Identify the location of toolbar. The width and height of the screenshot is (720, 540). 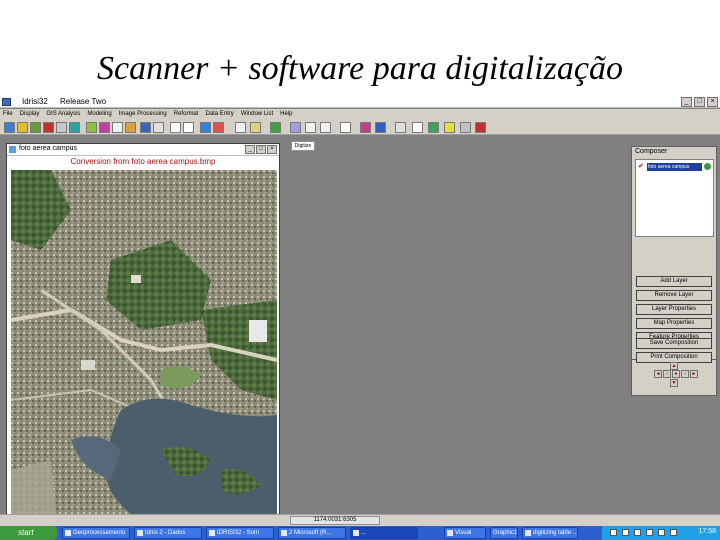
(360, 127).